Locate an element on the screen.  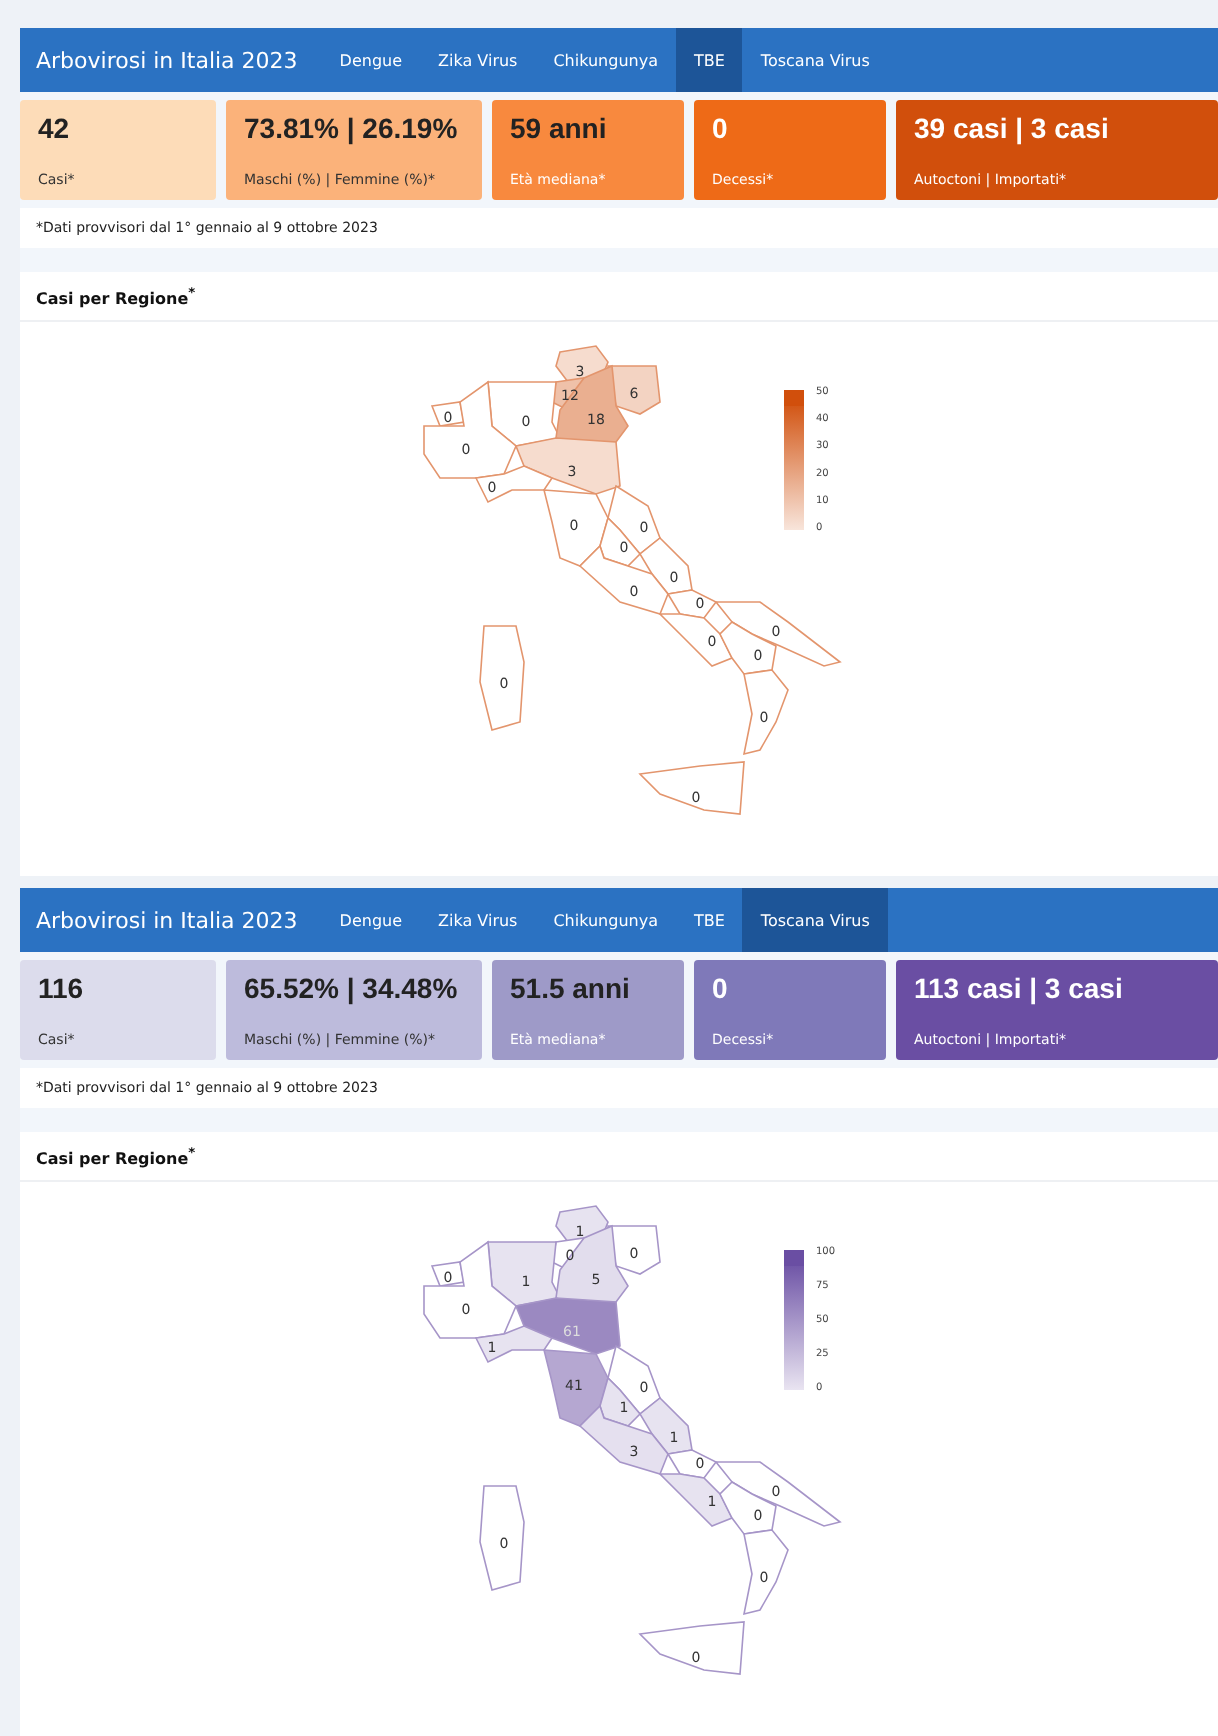
stat-value: 113 casi | 3 casi is located at coordinates (1018, 988).